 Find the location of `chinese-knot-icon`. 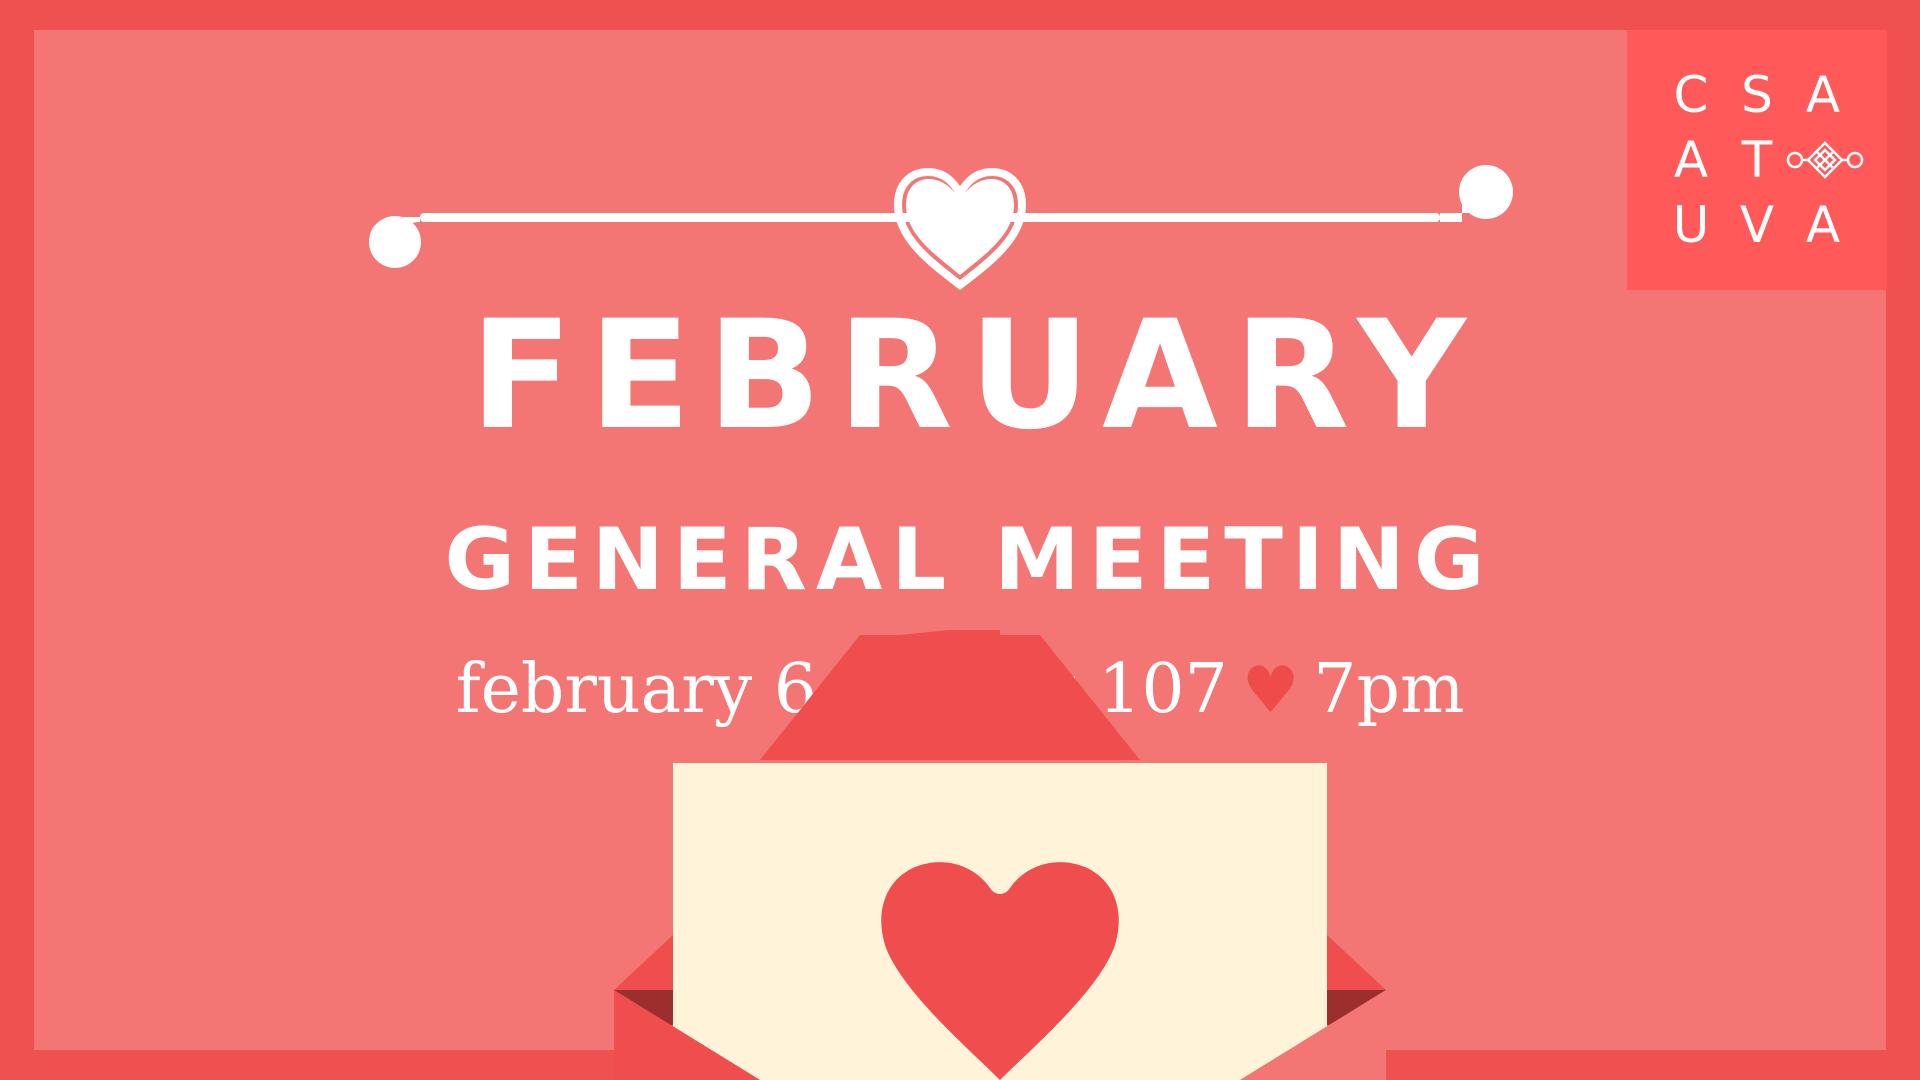

chinese-knot-icon is located at coordinates (1825, 160).